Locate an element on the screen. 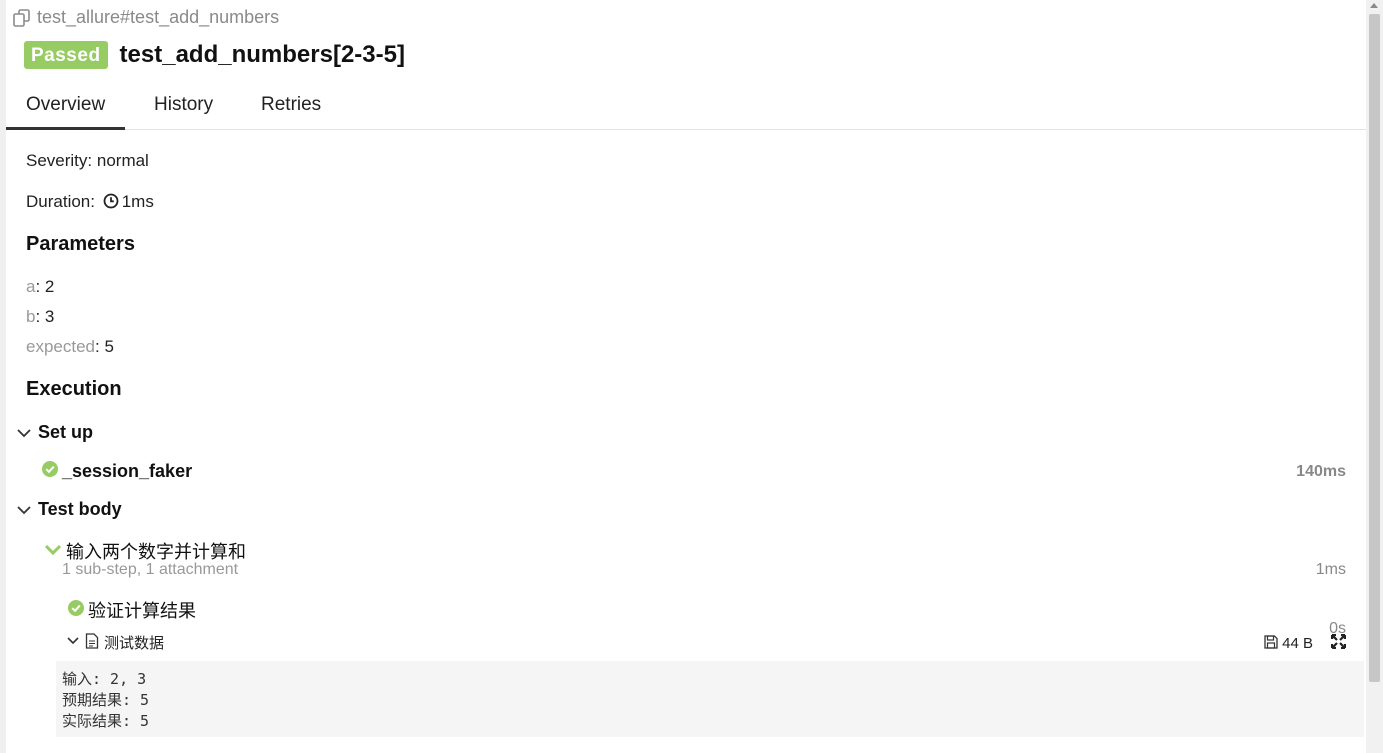  duration-value: 1ms is located at coordinates (137, 201).